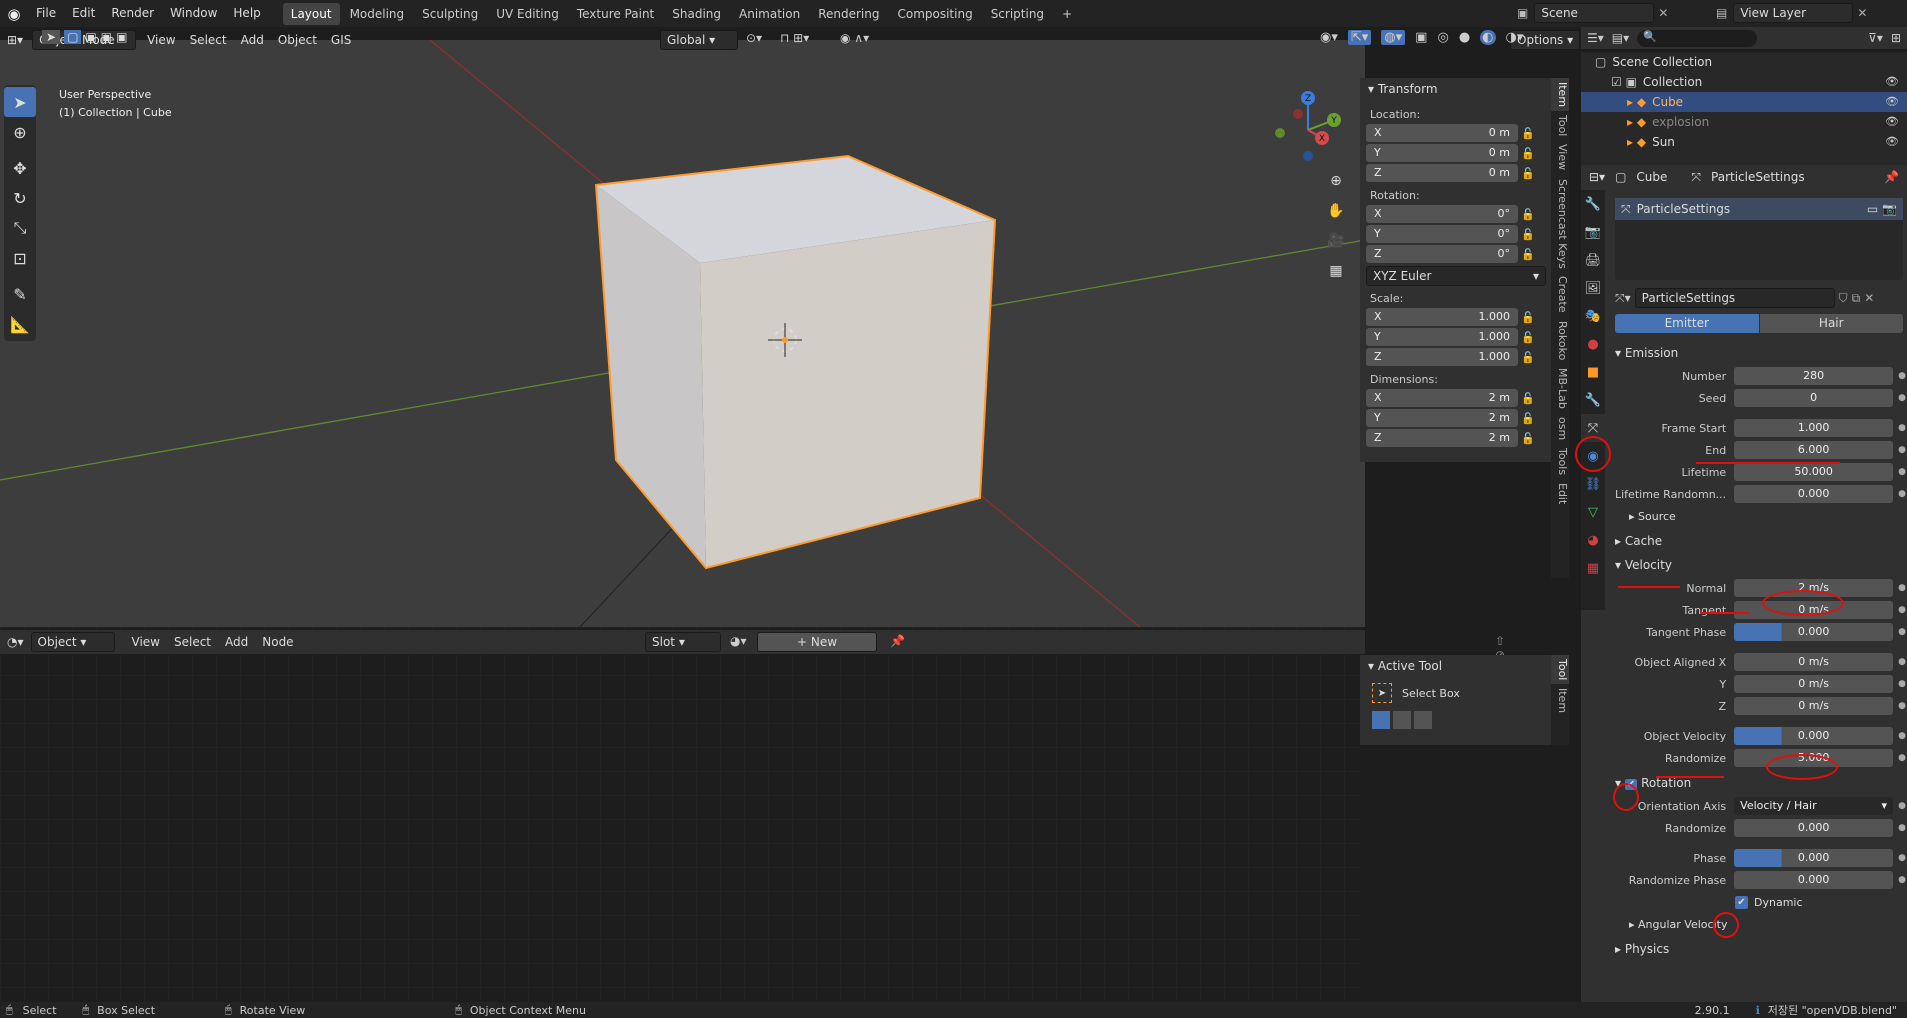 This screenshot has height=1018, width=1907. Describe the element at coordinates (1456, 276) in the screenshot. I see `rotation-mode-select: XYZ Euler ▾` at that location.